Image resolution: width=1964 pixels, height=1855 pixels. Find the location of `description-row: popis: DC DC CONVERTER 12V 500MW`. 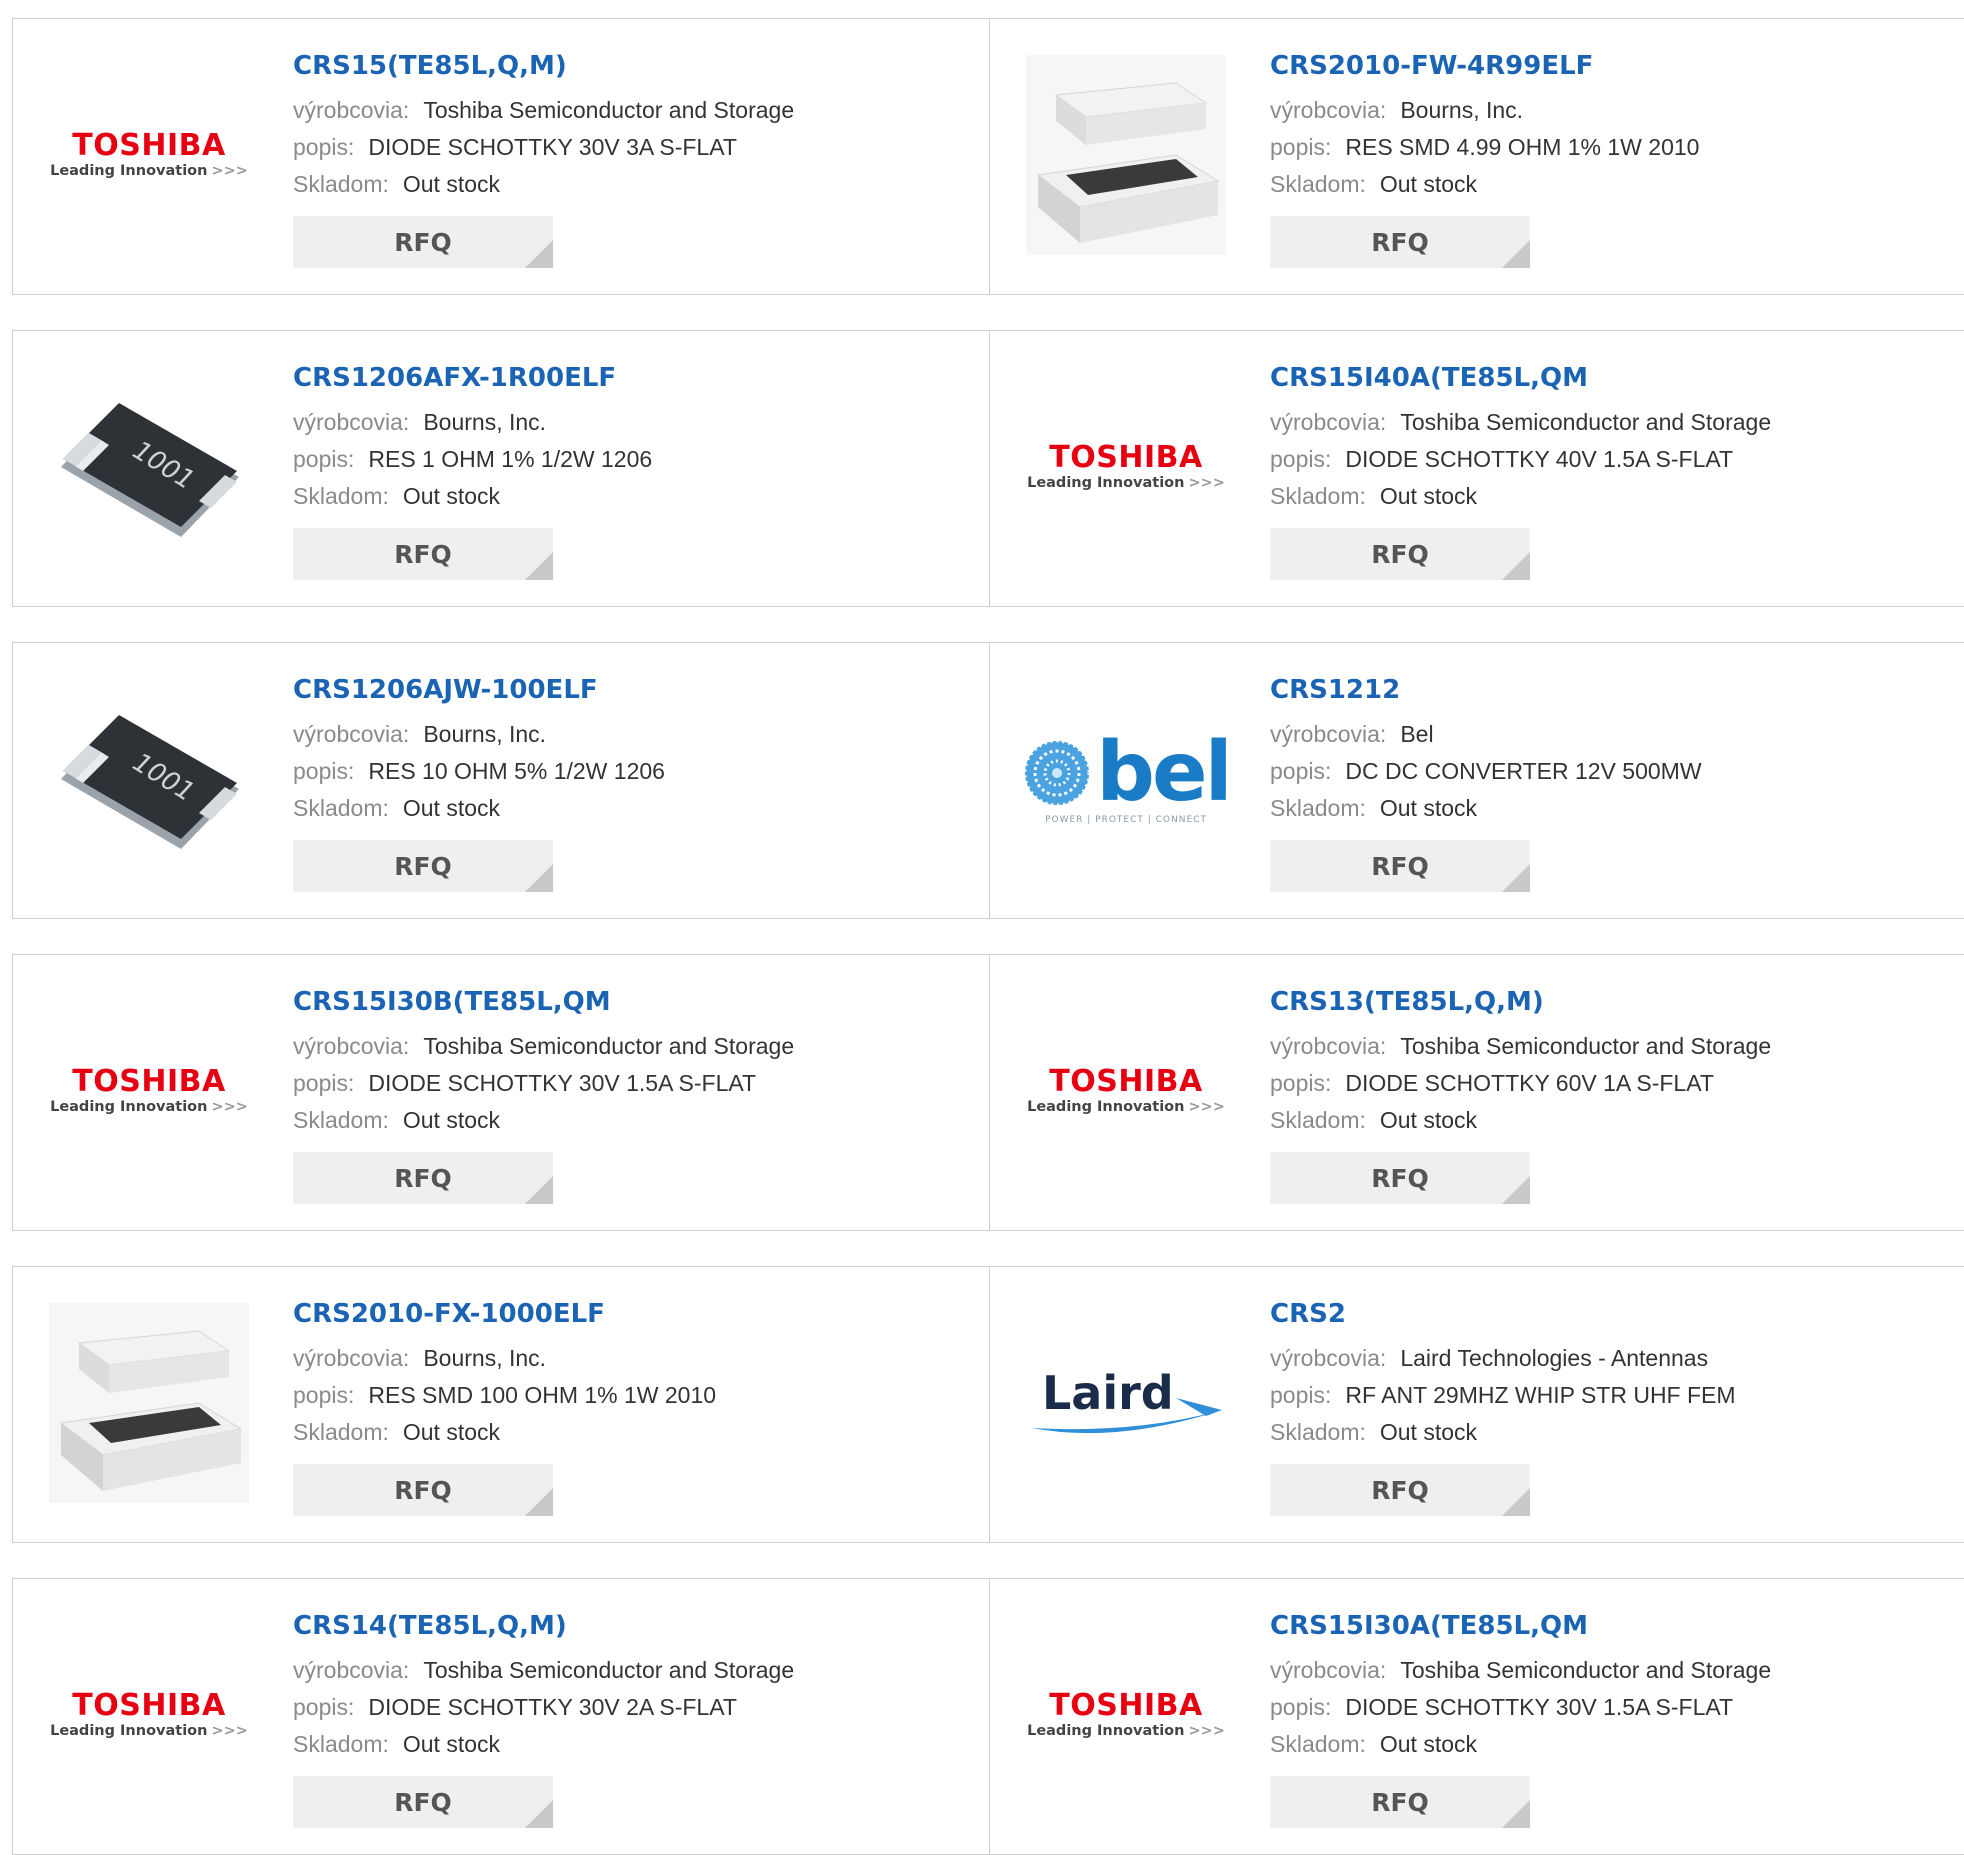

description-row: popis: DC DC CONVERTER 12V 500MW is located at coordinates (1607, 771).